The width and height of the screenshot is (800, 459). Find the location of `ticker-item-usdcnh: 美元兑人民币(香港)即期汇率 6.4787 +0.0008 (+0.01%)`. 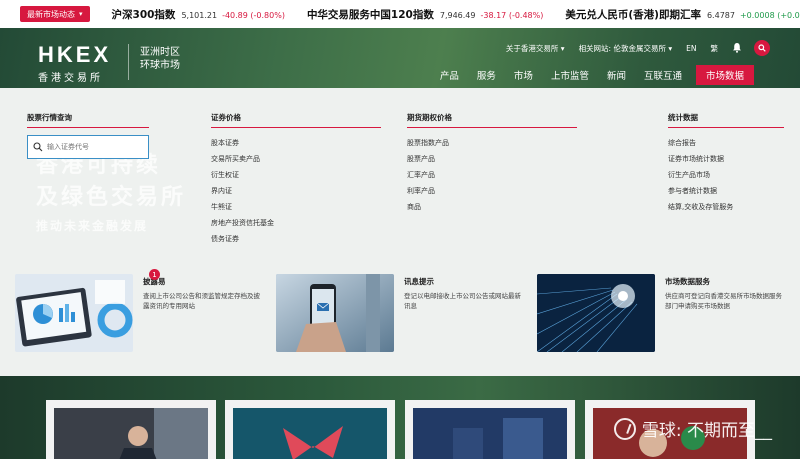

ticker-item-usdcnh: 美元兑人民币(香港)即期汇率 6.4787 +0.0008 (+0.01%) is located at coordinates (682, 14).